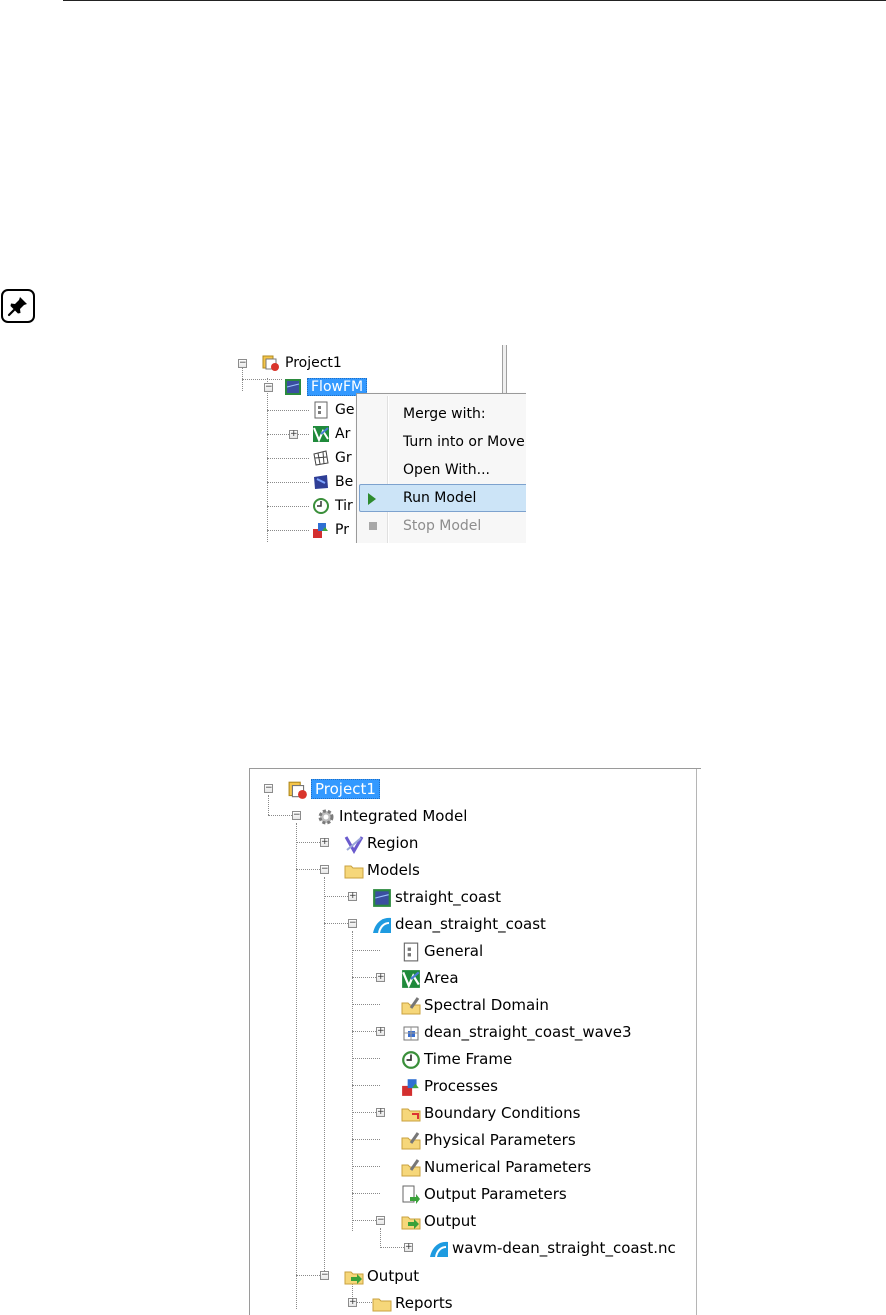  I want to click on play-icon, so click(372, 499).